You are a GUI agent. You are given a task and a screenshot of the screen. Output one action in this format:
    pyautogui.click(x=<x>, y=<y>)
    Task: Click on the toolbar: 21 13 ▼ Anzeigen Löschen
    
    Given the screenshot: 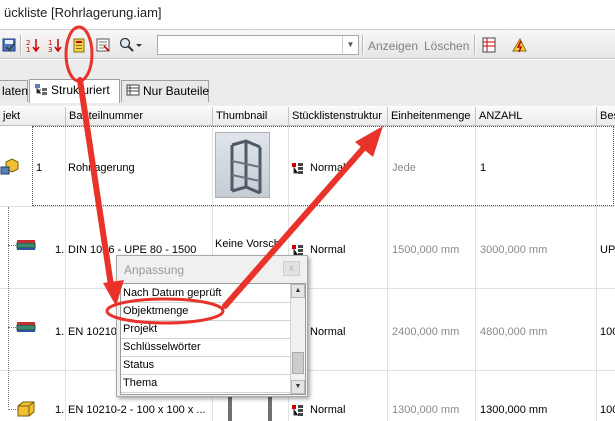 What is the action you would take?
    pyautogui.click(x=307, y=44)
    